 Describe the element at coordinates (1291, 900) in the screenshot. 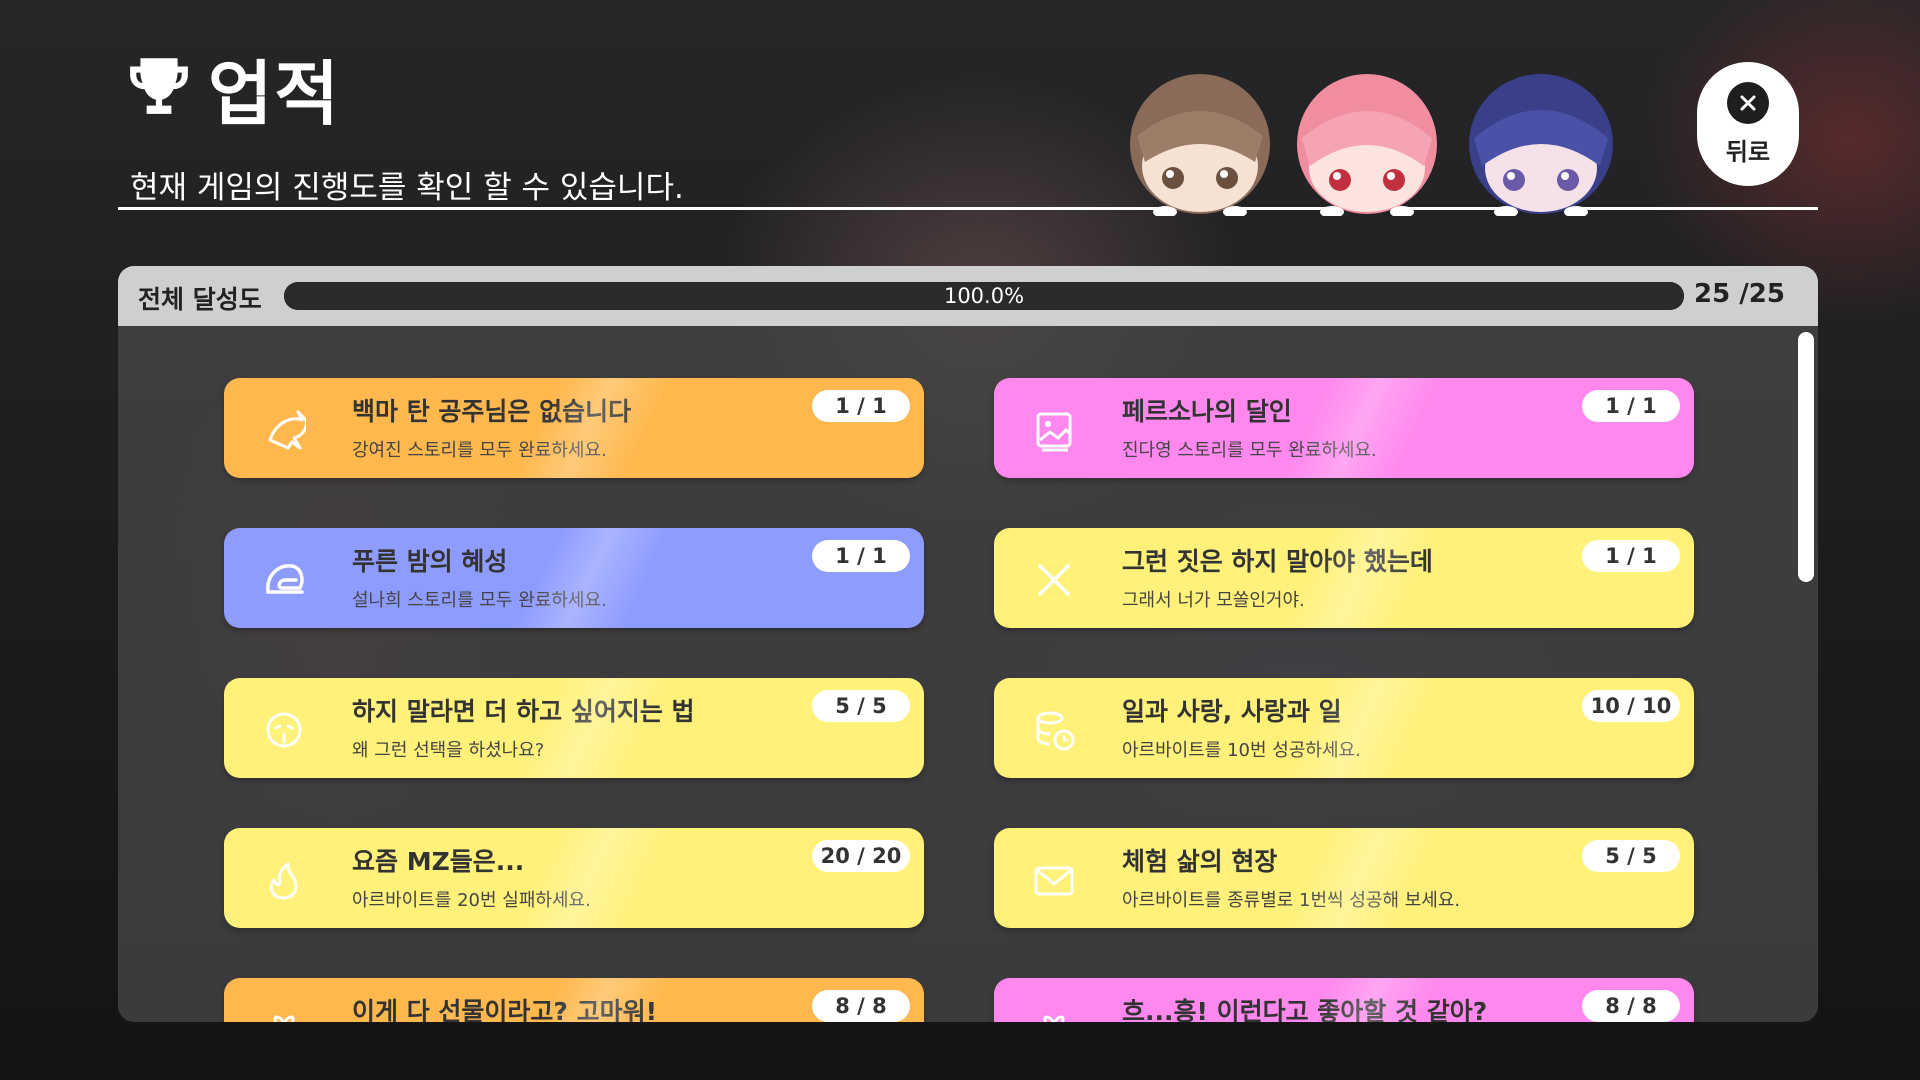

I see `achievement-description: 아르바이트를 종류별로 1번씩 성공해 보세요.` at that location.